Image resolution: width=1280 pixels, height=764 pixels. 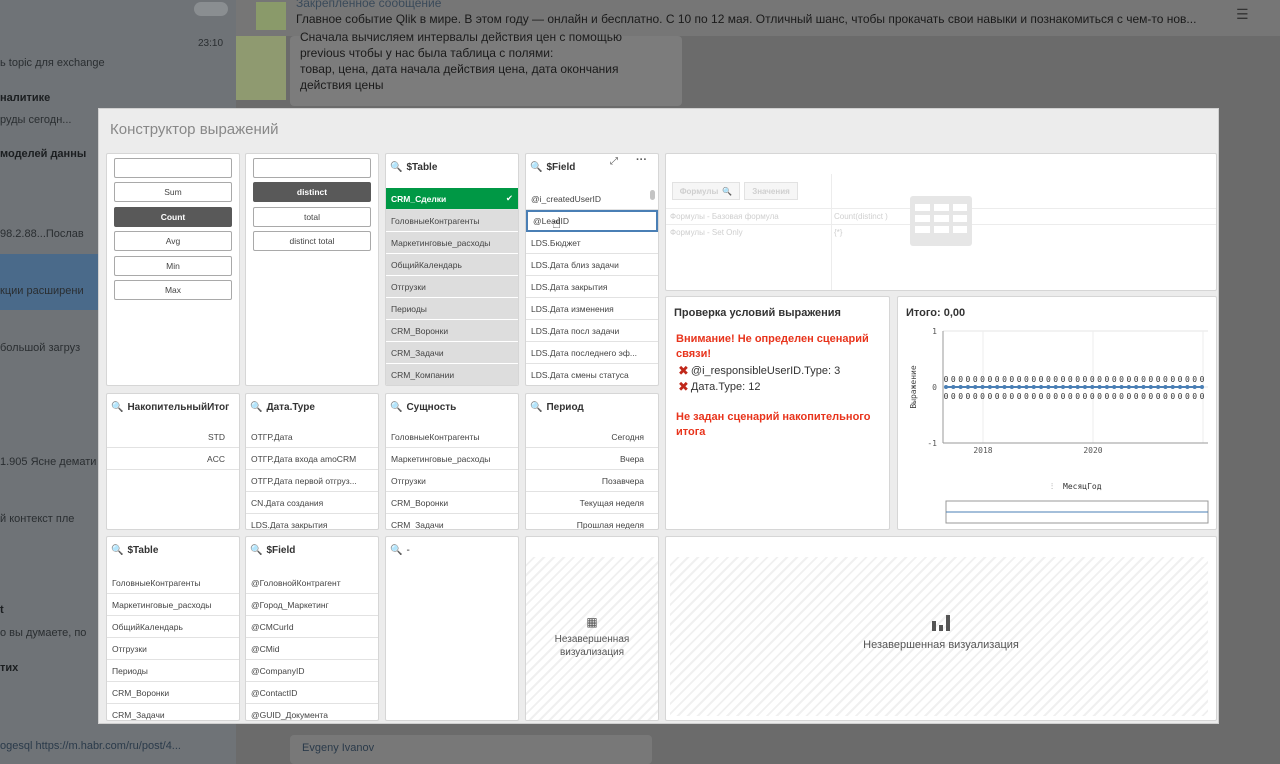 What do you see at coordinates (173, 192) in the screenshot?
I see `aggregation-button-sum: Sum` at bounding box center [173, 192].